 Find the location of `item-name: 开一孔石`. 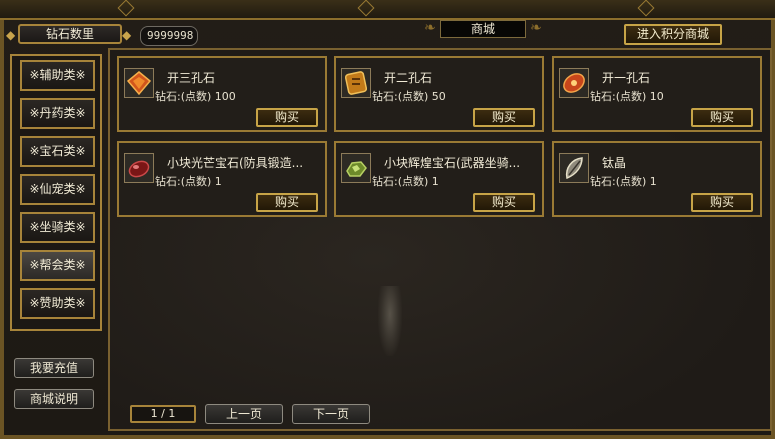

item-name: 开一孔石 is located at coordinates (626, 78).